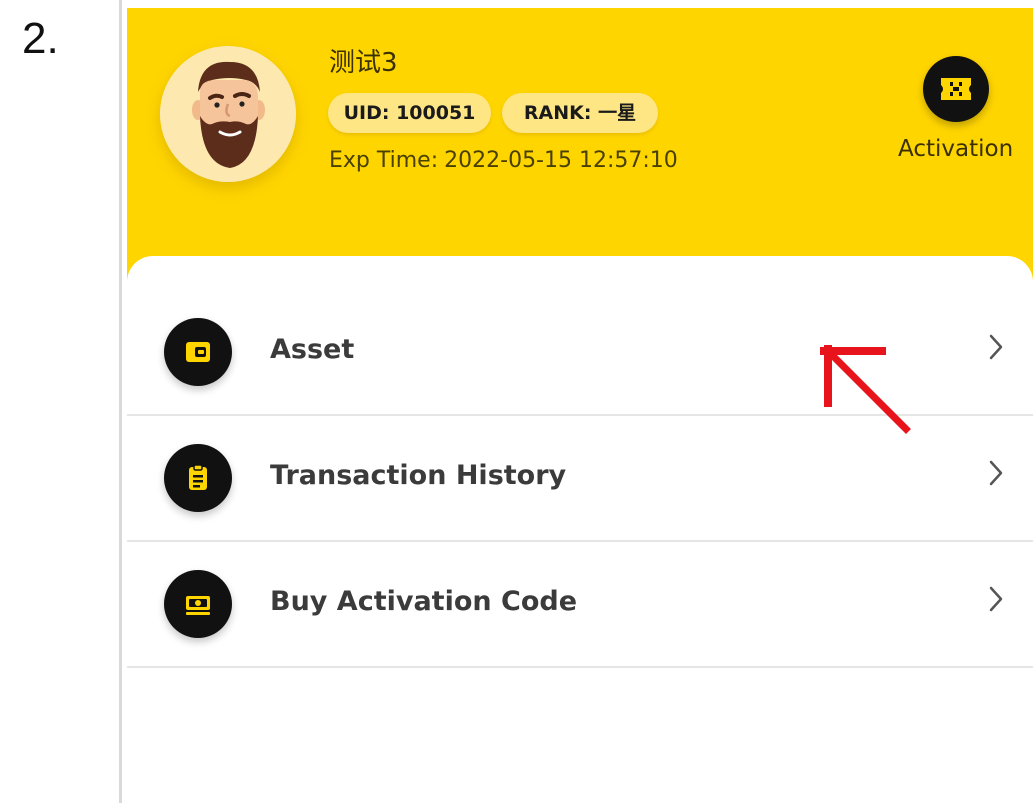 The image size is (1033, 803). Describe the element at coordinates (865, 389) in the screenshot. I see `annotation-arrow-icon` at that location.